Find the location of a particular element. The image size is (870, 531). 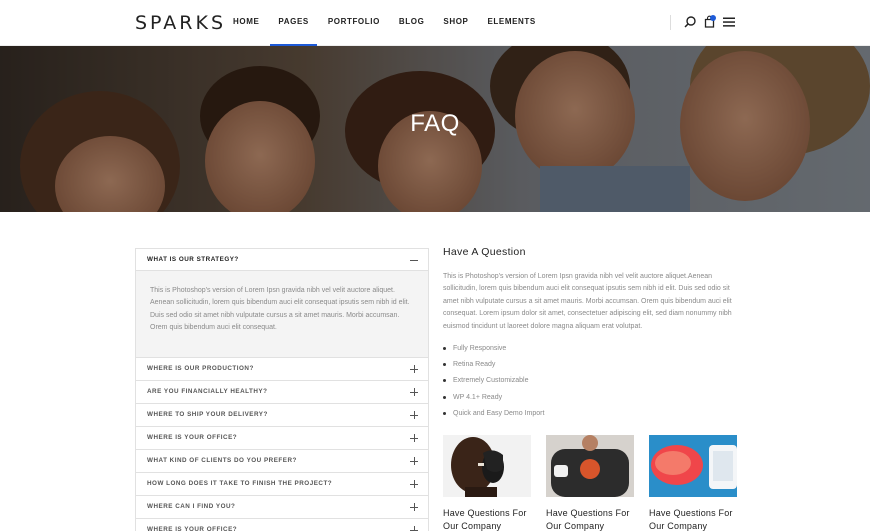

faq-item-open: WHAT IS OUR STRATEGY? is located at coordinates (282, 259).